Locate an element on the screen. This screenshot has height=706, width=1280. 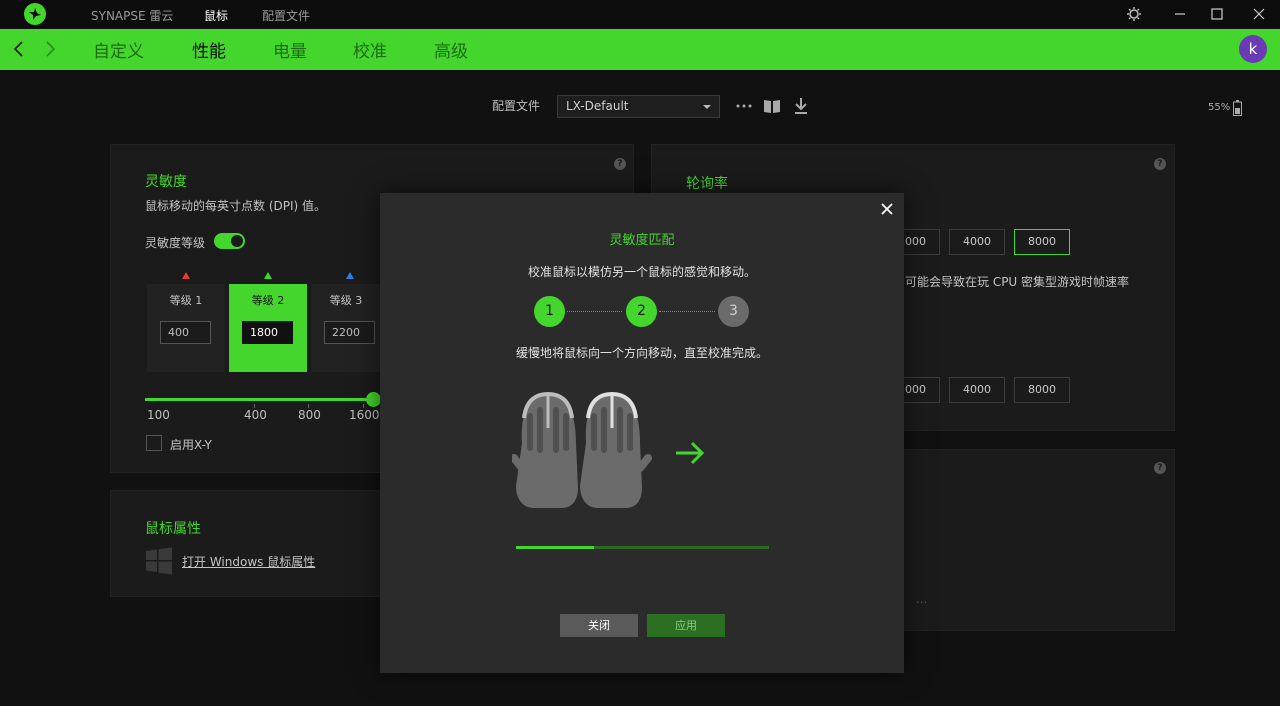
enable-xy-label: 启用X-Y is located at coordinates (191, 445).